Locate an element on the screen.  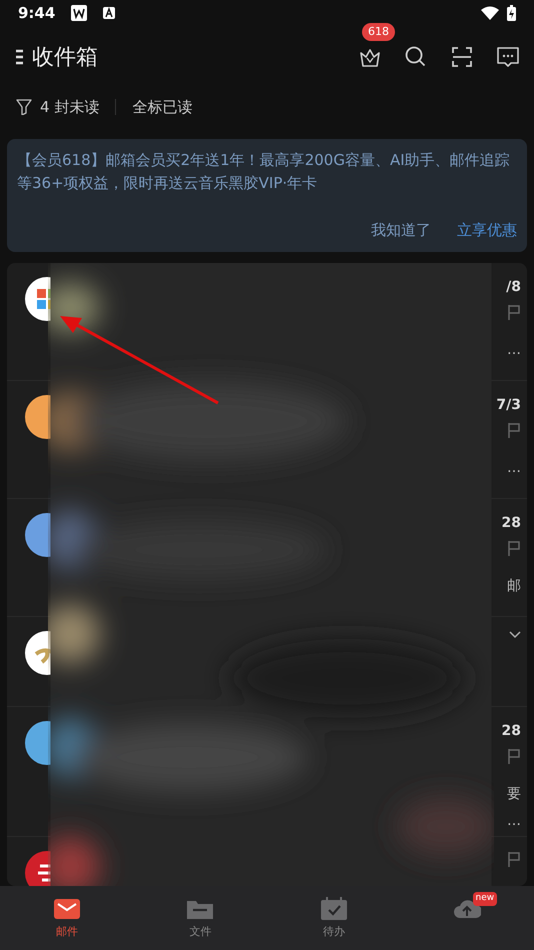
nav-tab: 邮件 is located at coordinates (67, 918).